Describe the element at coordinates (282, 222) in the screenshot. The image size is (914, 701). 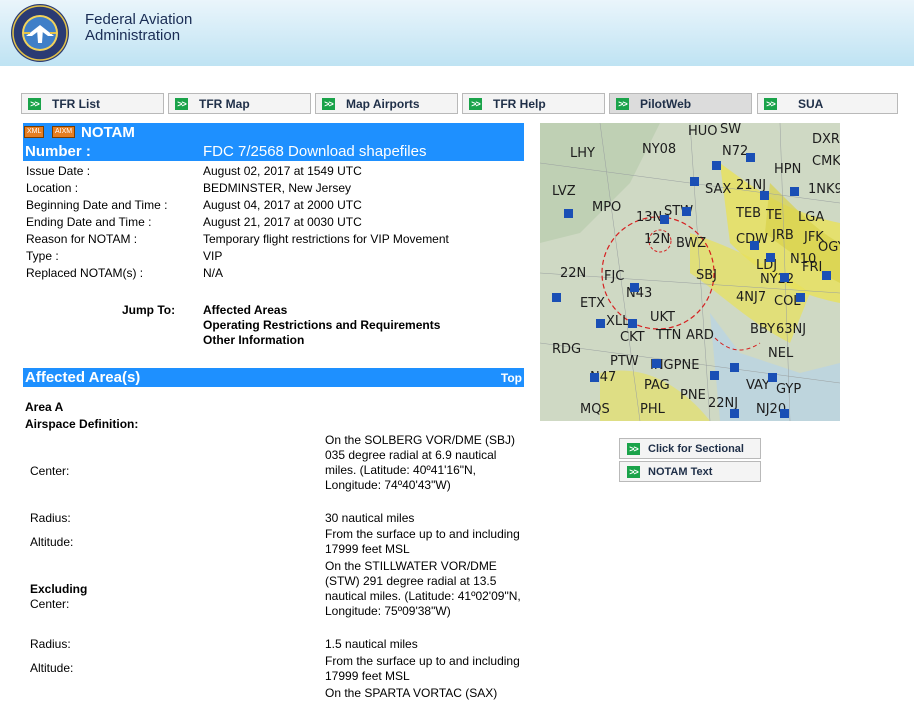
I see `end-date-value: August 21, 2017 at 0030 UTC` at that location.